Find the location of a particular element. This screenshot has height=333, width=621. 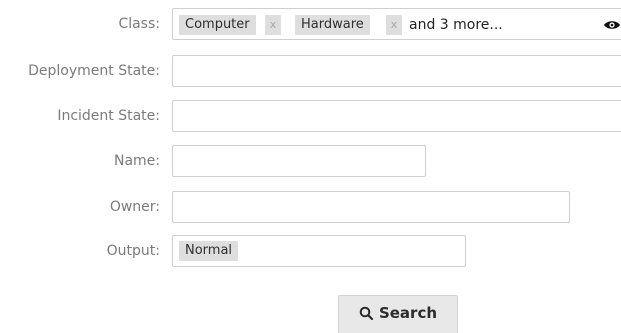

class-label: Class: is located at coordinates (139, 24).